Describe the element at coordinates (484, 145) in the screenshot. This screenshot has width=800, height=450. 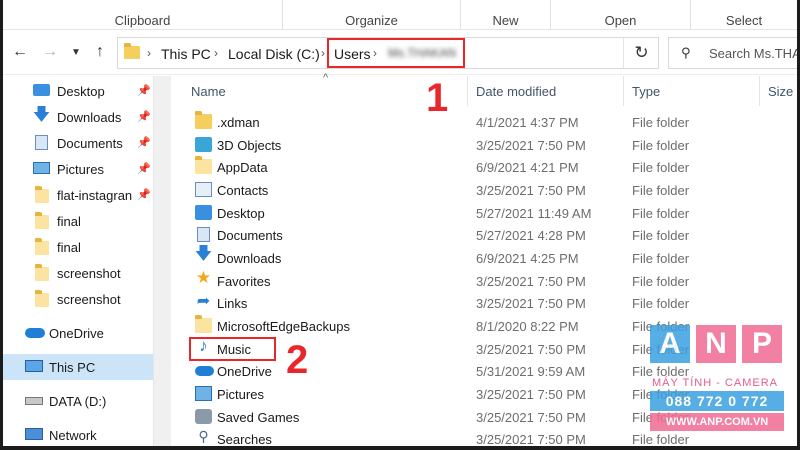
I see `table-row: 3D Objects 3/25/2021 7:50 PM File folder` at that location.